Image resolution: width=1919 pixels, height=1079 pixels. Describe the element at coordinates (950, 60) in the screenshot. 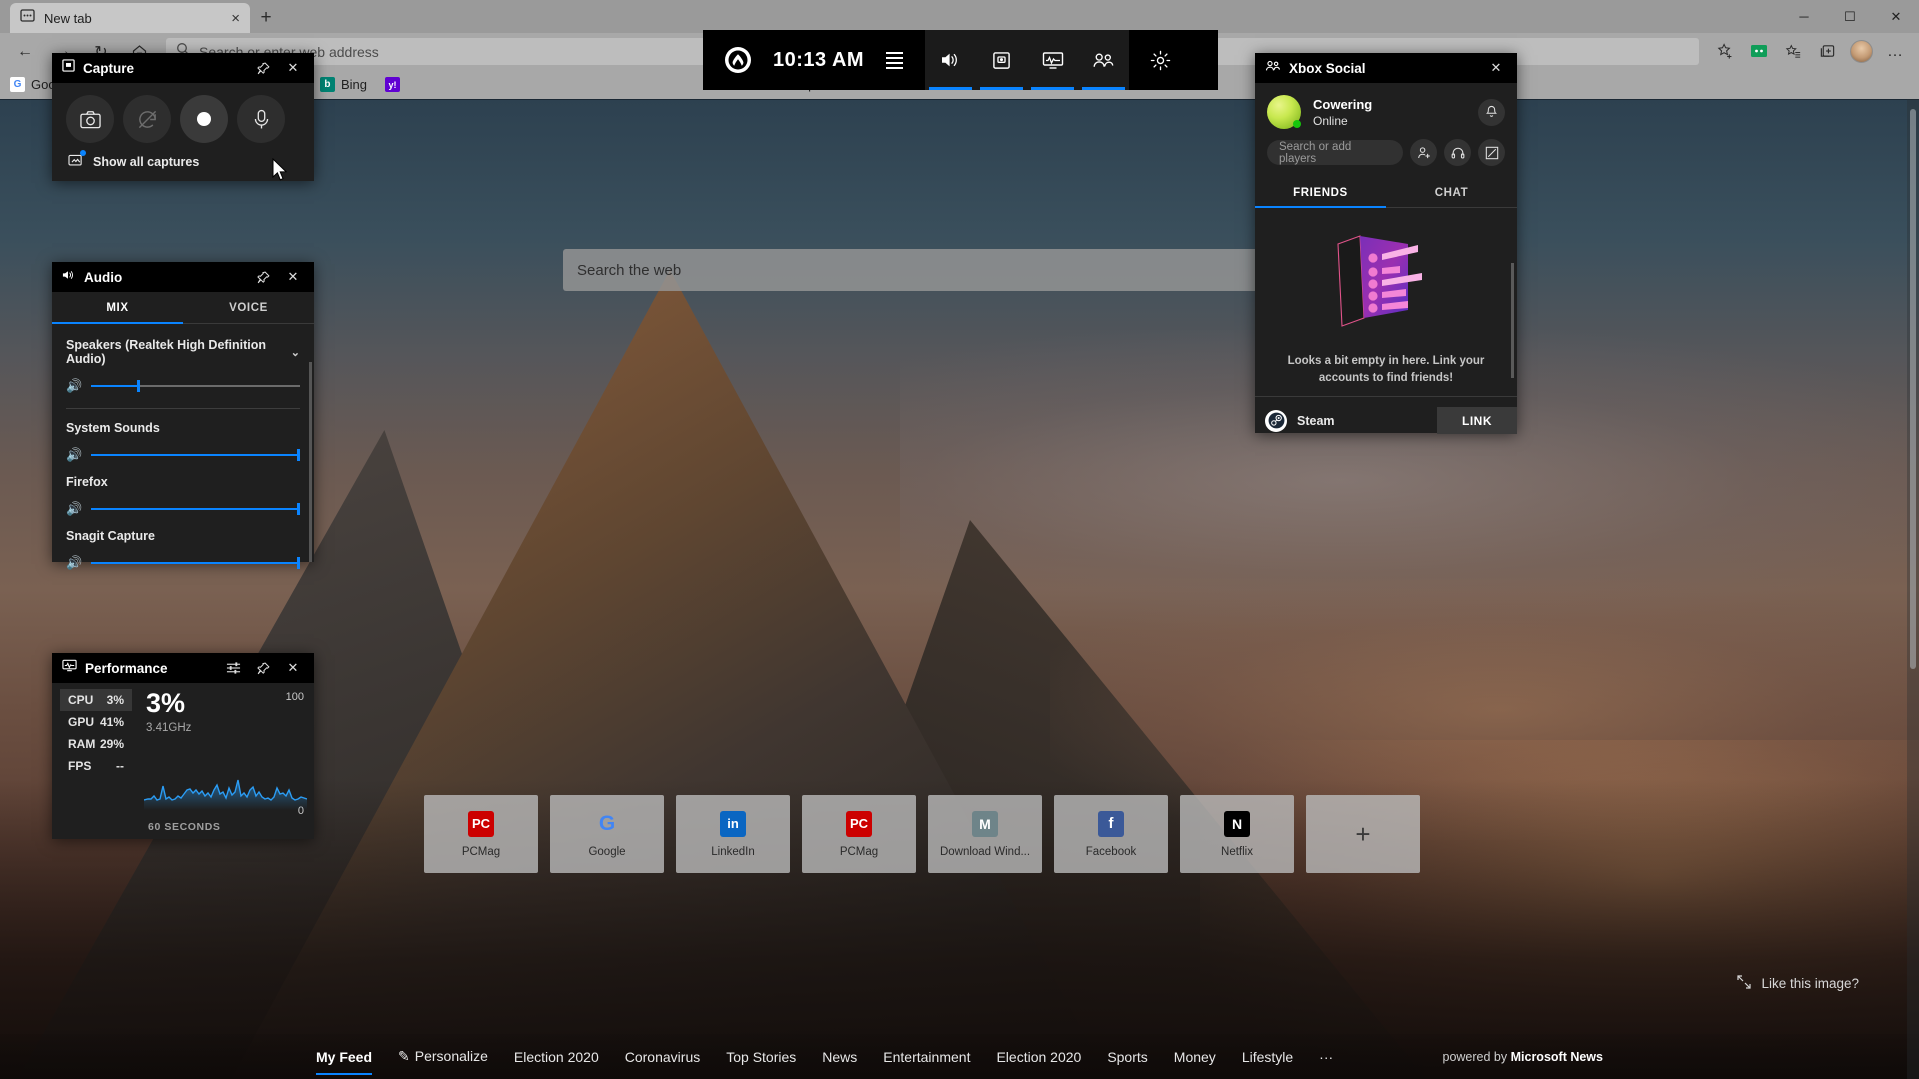

I see `game-bar-tab-audio` at that location.